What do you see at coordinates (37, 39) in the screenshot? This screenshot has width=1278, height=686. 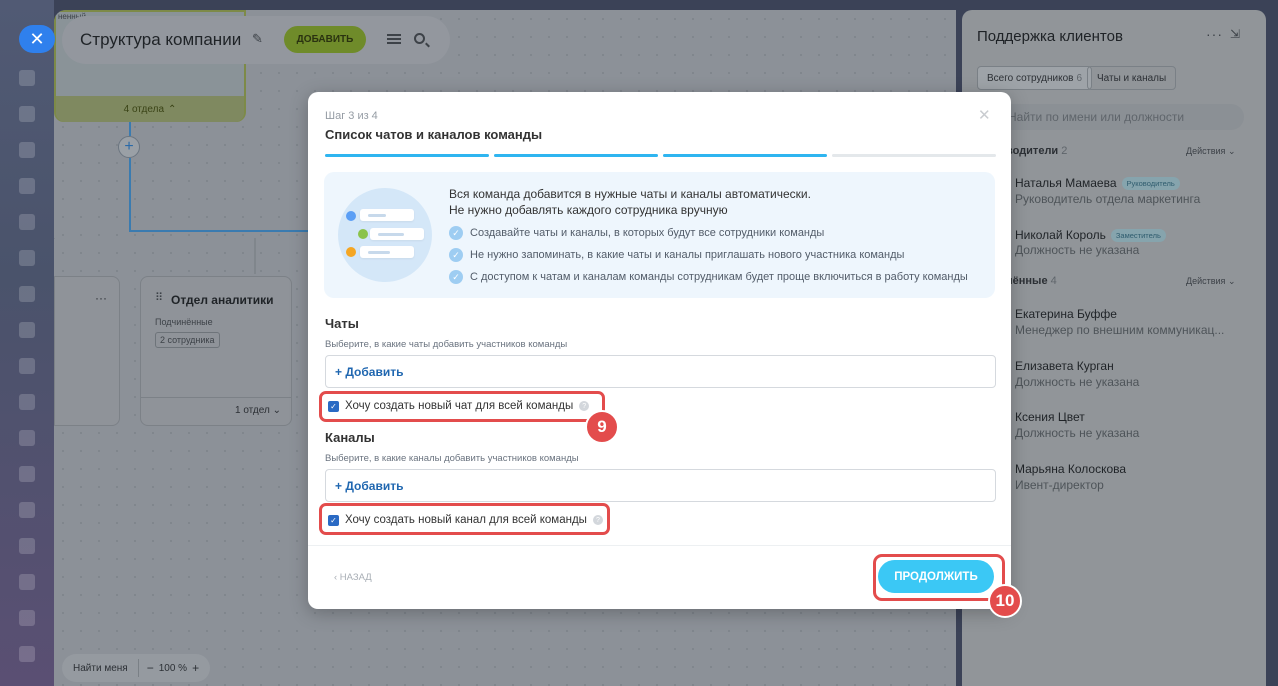 I see `close-slider-button: ✕` at bounding box center [37, 39].